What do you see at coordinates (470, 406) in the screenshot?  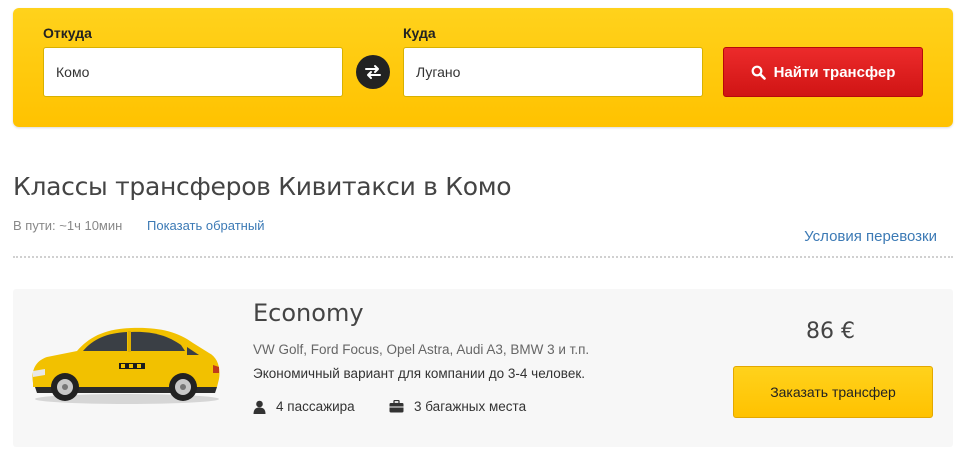 I see `luggage-count: 3 багажных места` at bounding box center [470, 406].